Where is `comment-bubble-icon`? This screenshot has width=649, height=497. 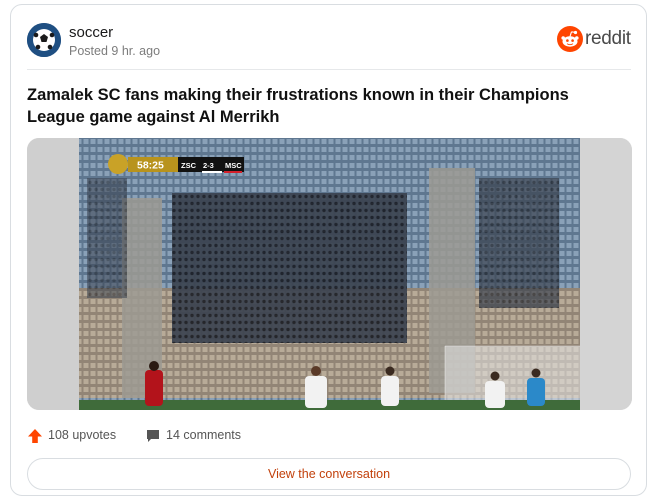 comment-bubble-icon is located at coordinates (153, 438).